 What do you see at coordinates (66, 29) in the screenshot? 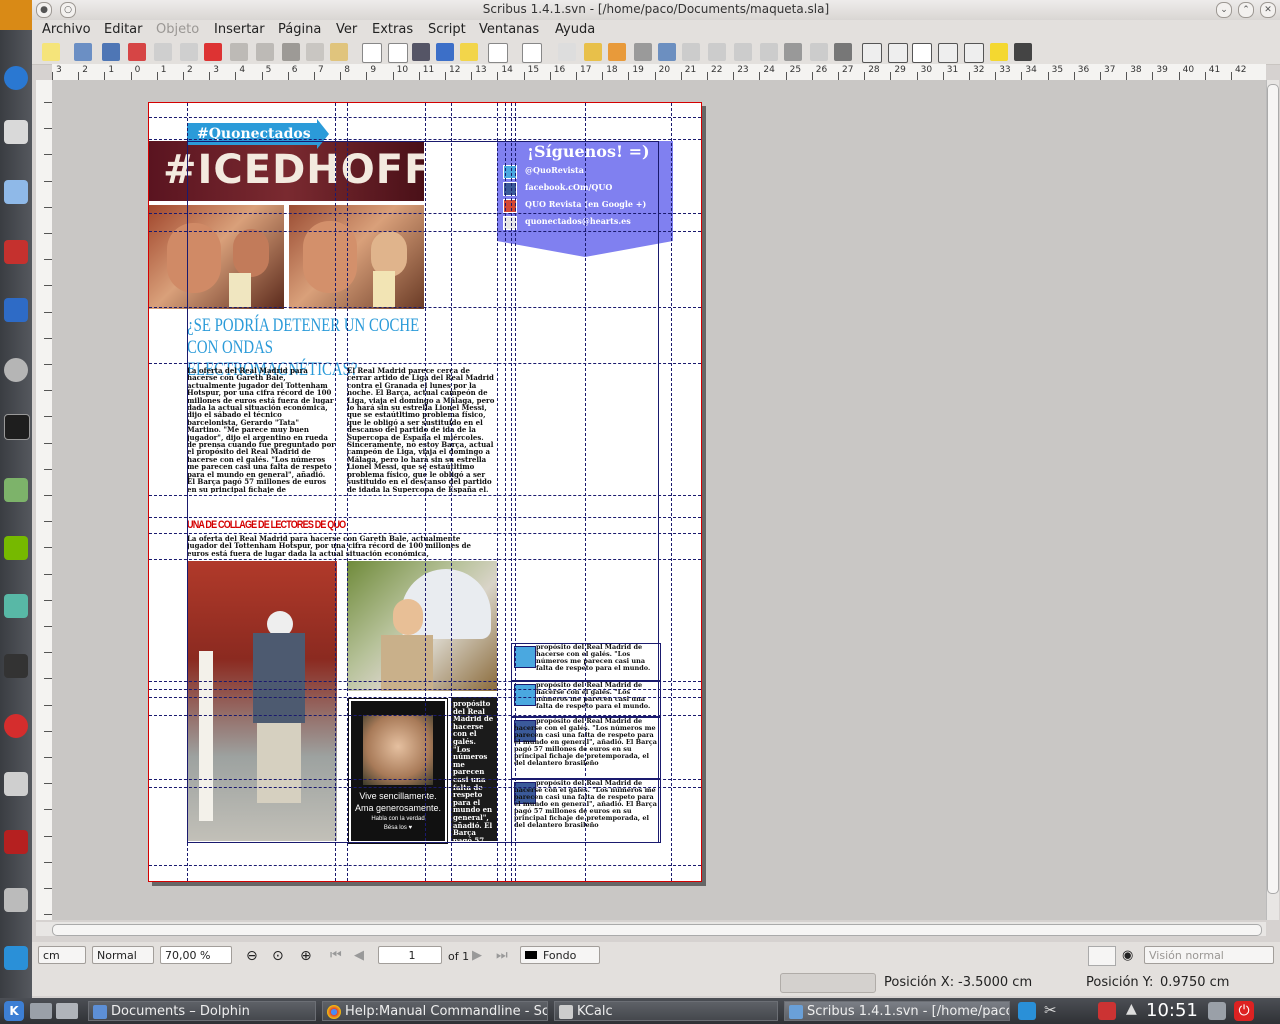
I see `menu-archivo: Archivo` at bounding box center [66, 29].